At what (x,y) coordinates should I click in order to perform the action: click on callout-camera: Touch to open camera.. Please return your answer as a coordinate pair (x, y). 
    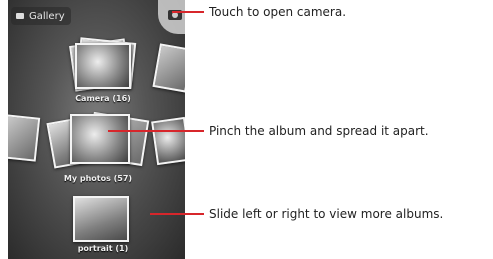
    Looking at the image, I should click on (259, 12).